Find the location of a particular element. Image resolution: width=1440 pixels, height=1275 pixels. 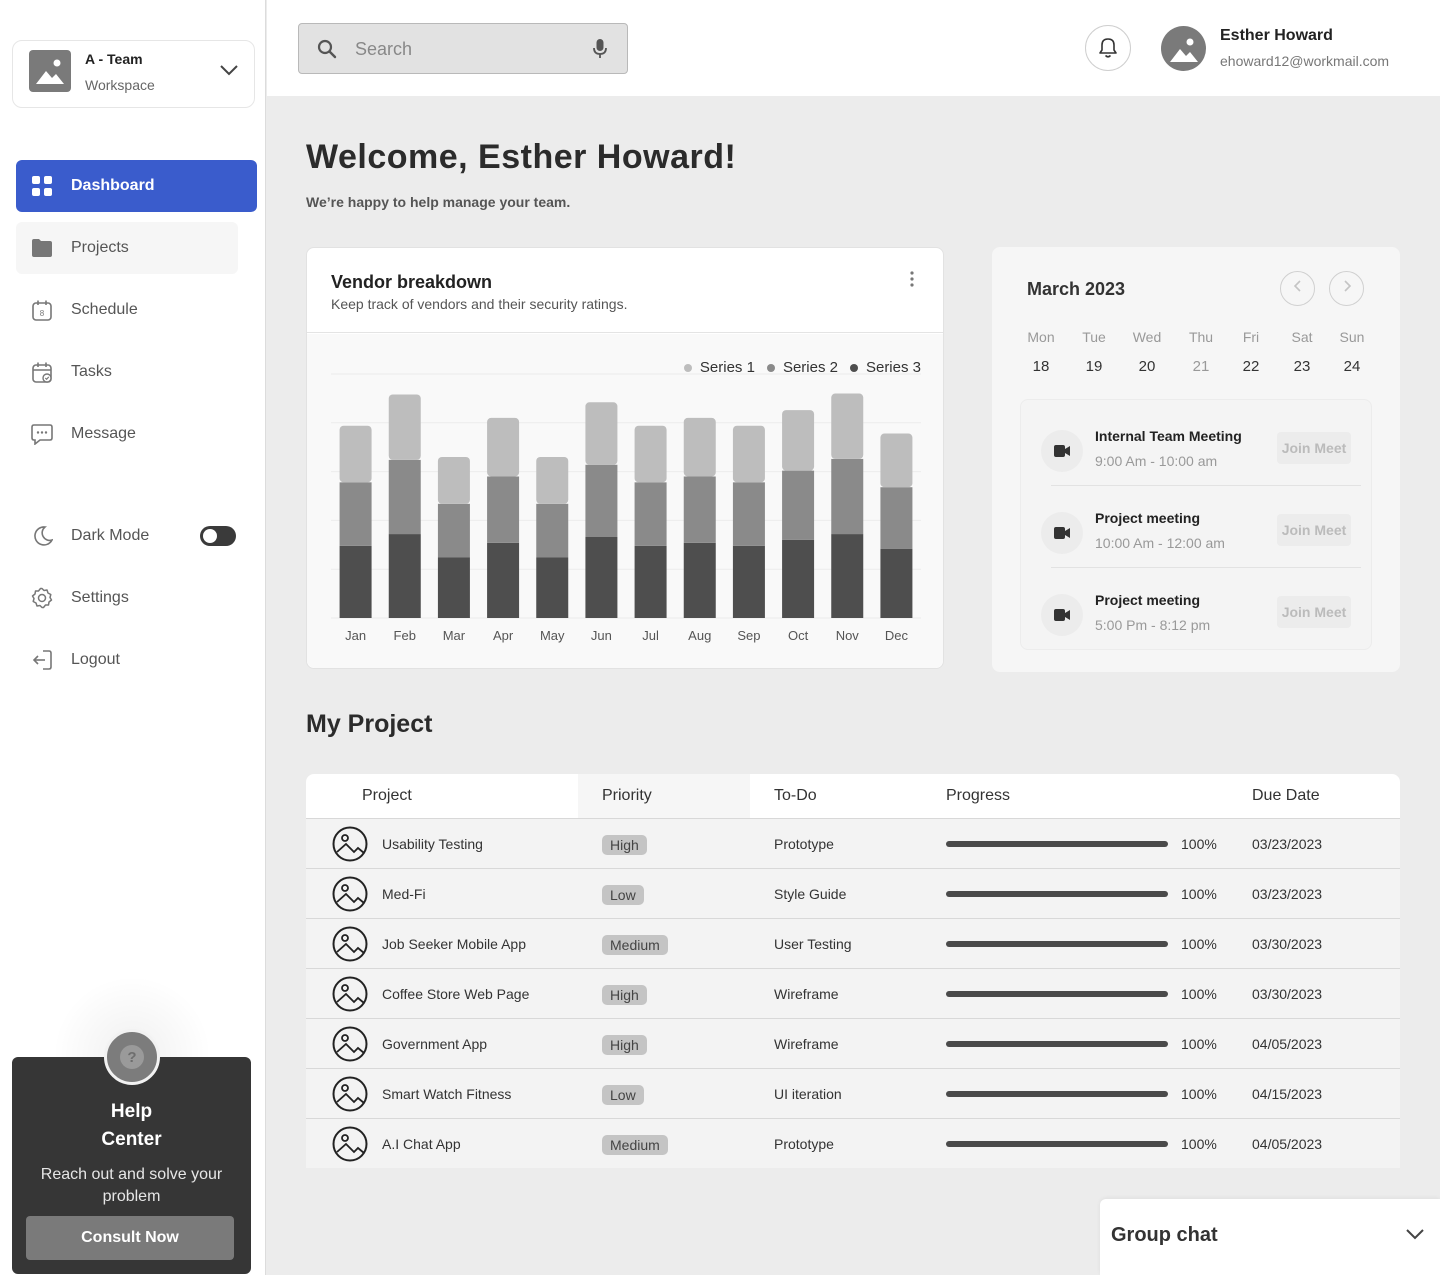

calendar-date: 23 is located at coordinates (1302, 366).